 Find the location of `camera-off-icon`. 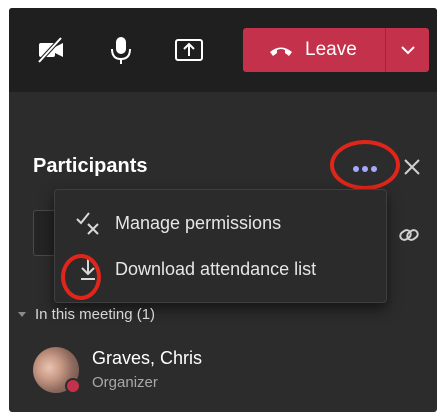

camera-off-icon is located at coordinates (51, 50).